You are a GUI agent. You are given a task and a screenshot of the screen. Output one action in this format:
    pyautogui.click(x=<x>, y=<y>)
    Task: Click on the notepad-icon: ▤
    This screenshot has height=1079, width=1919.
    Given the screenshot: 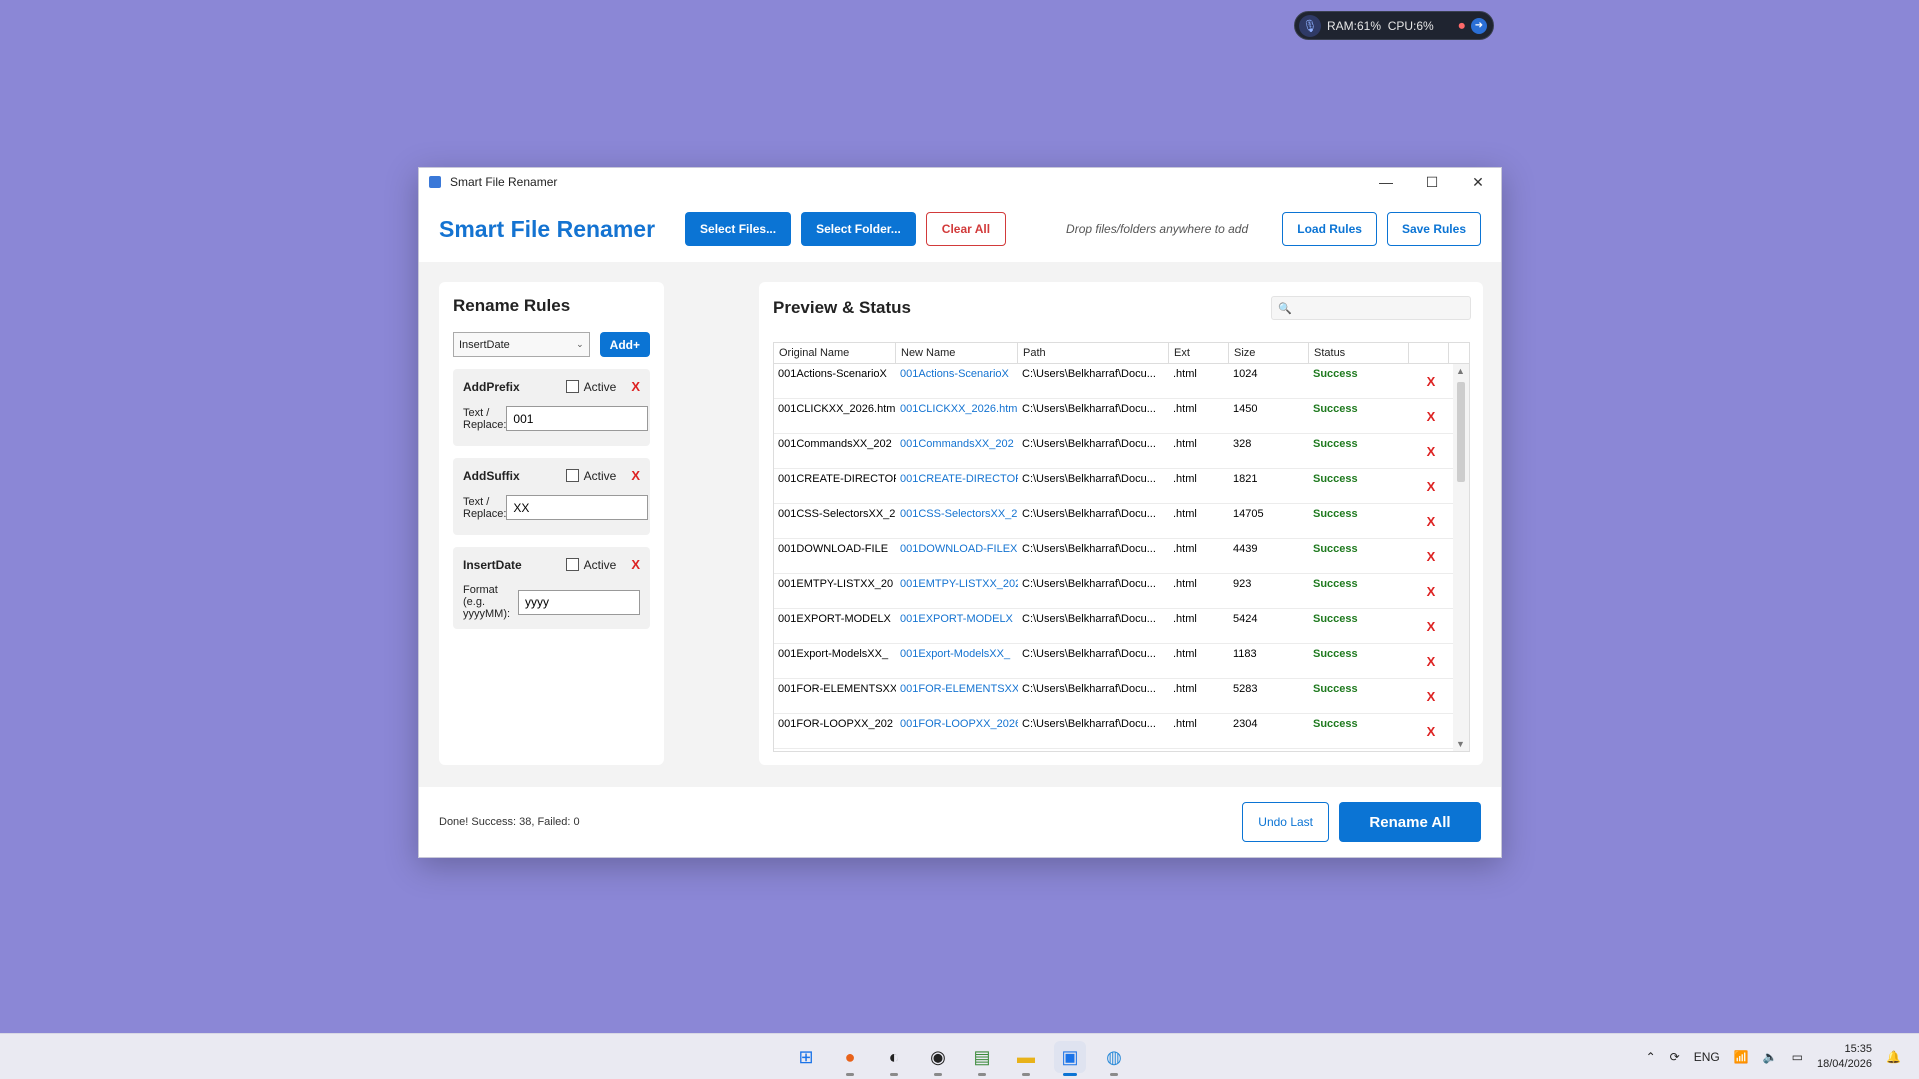 What is the action you would take?
    pyautogui.click(x=982, y=1058)
    